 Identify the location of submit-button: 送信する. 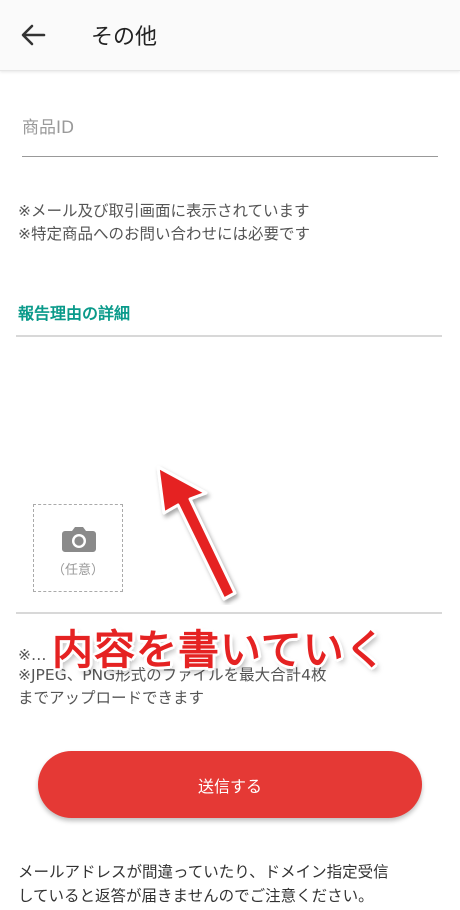
(230, 784).